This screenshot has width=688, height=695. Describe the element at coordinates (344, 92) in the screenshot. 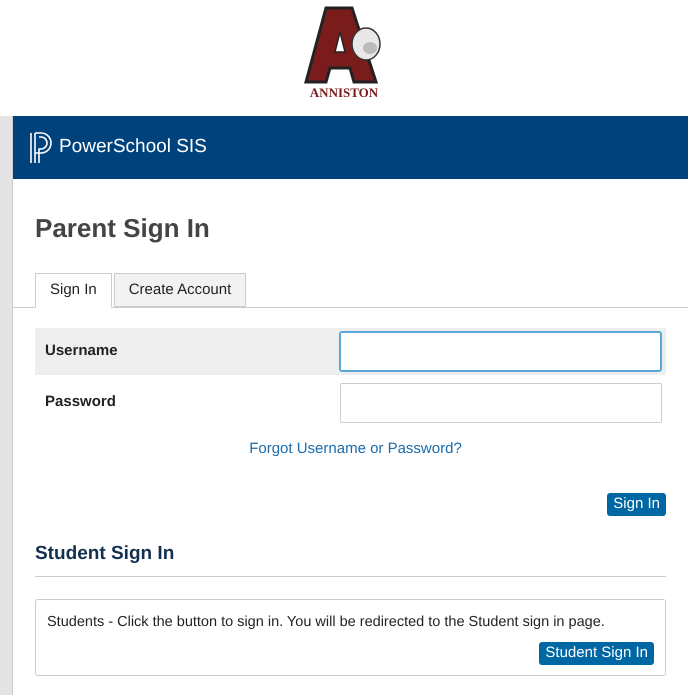

I see `school-name: ANNISTON` at that location.